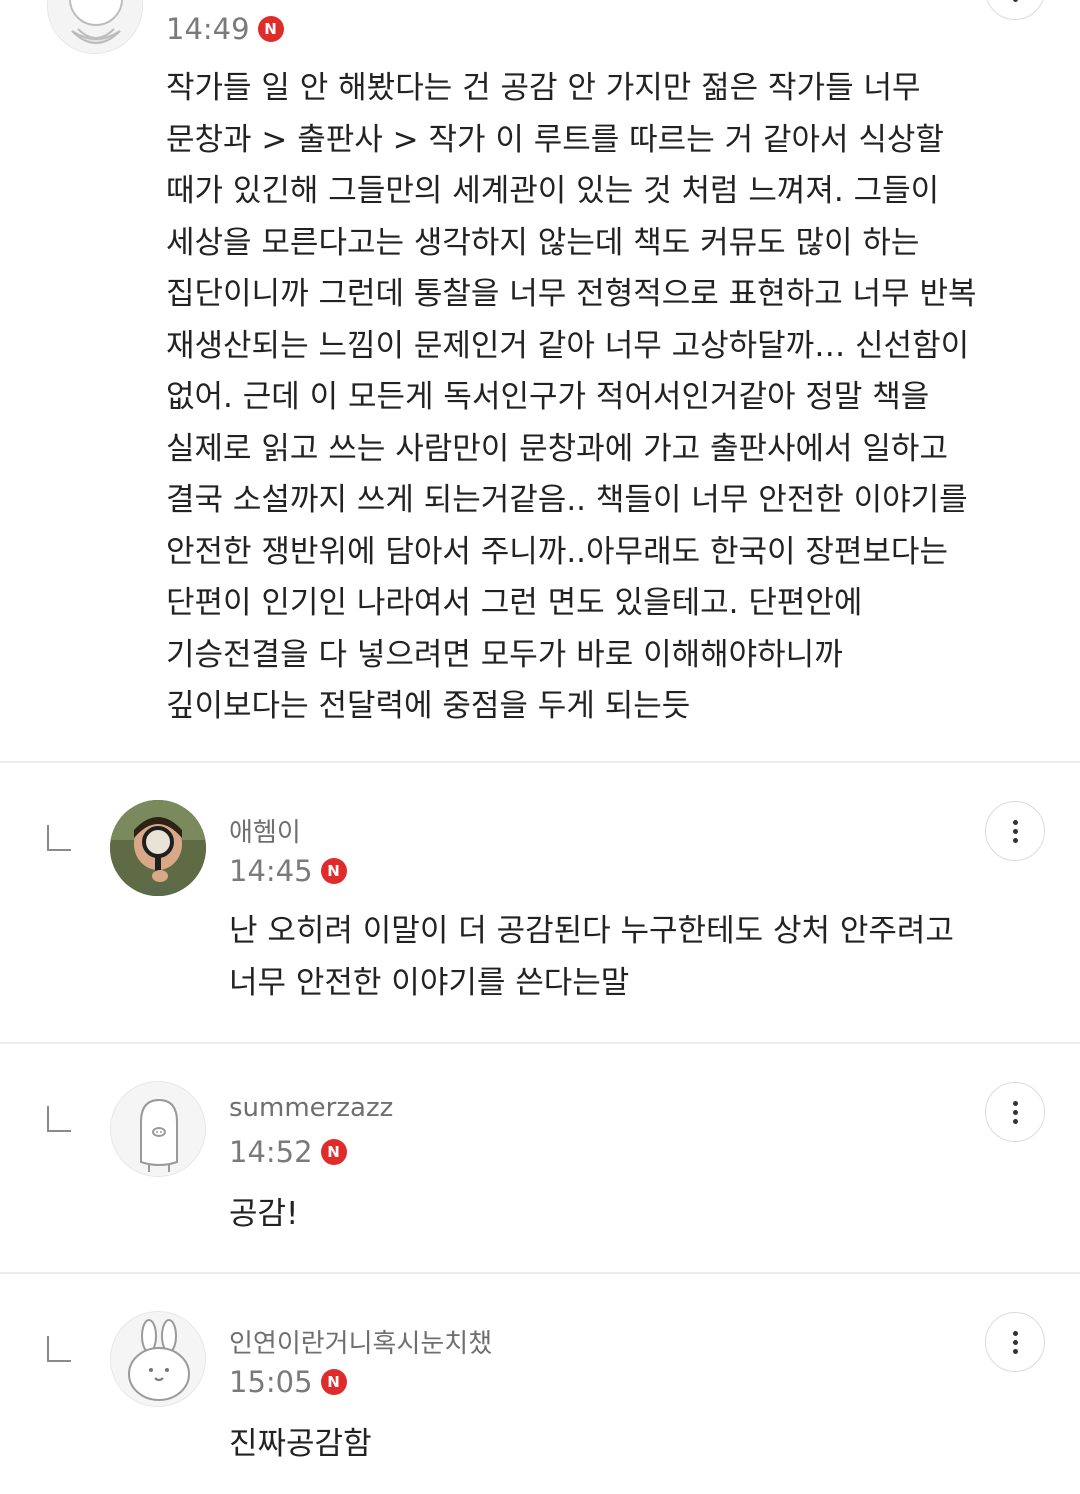 The image size is (1080, 1494). What do you see at coordinates (300, 1444) in the screenshot?
I see `comment-text: 진짜공감함` at bounding box center [300, 1444].